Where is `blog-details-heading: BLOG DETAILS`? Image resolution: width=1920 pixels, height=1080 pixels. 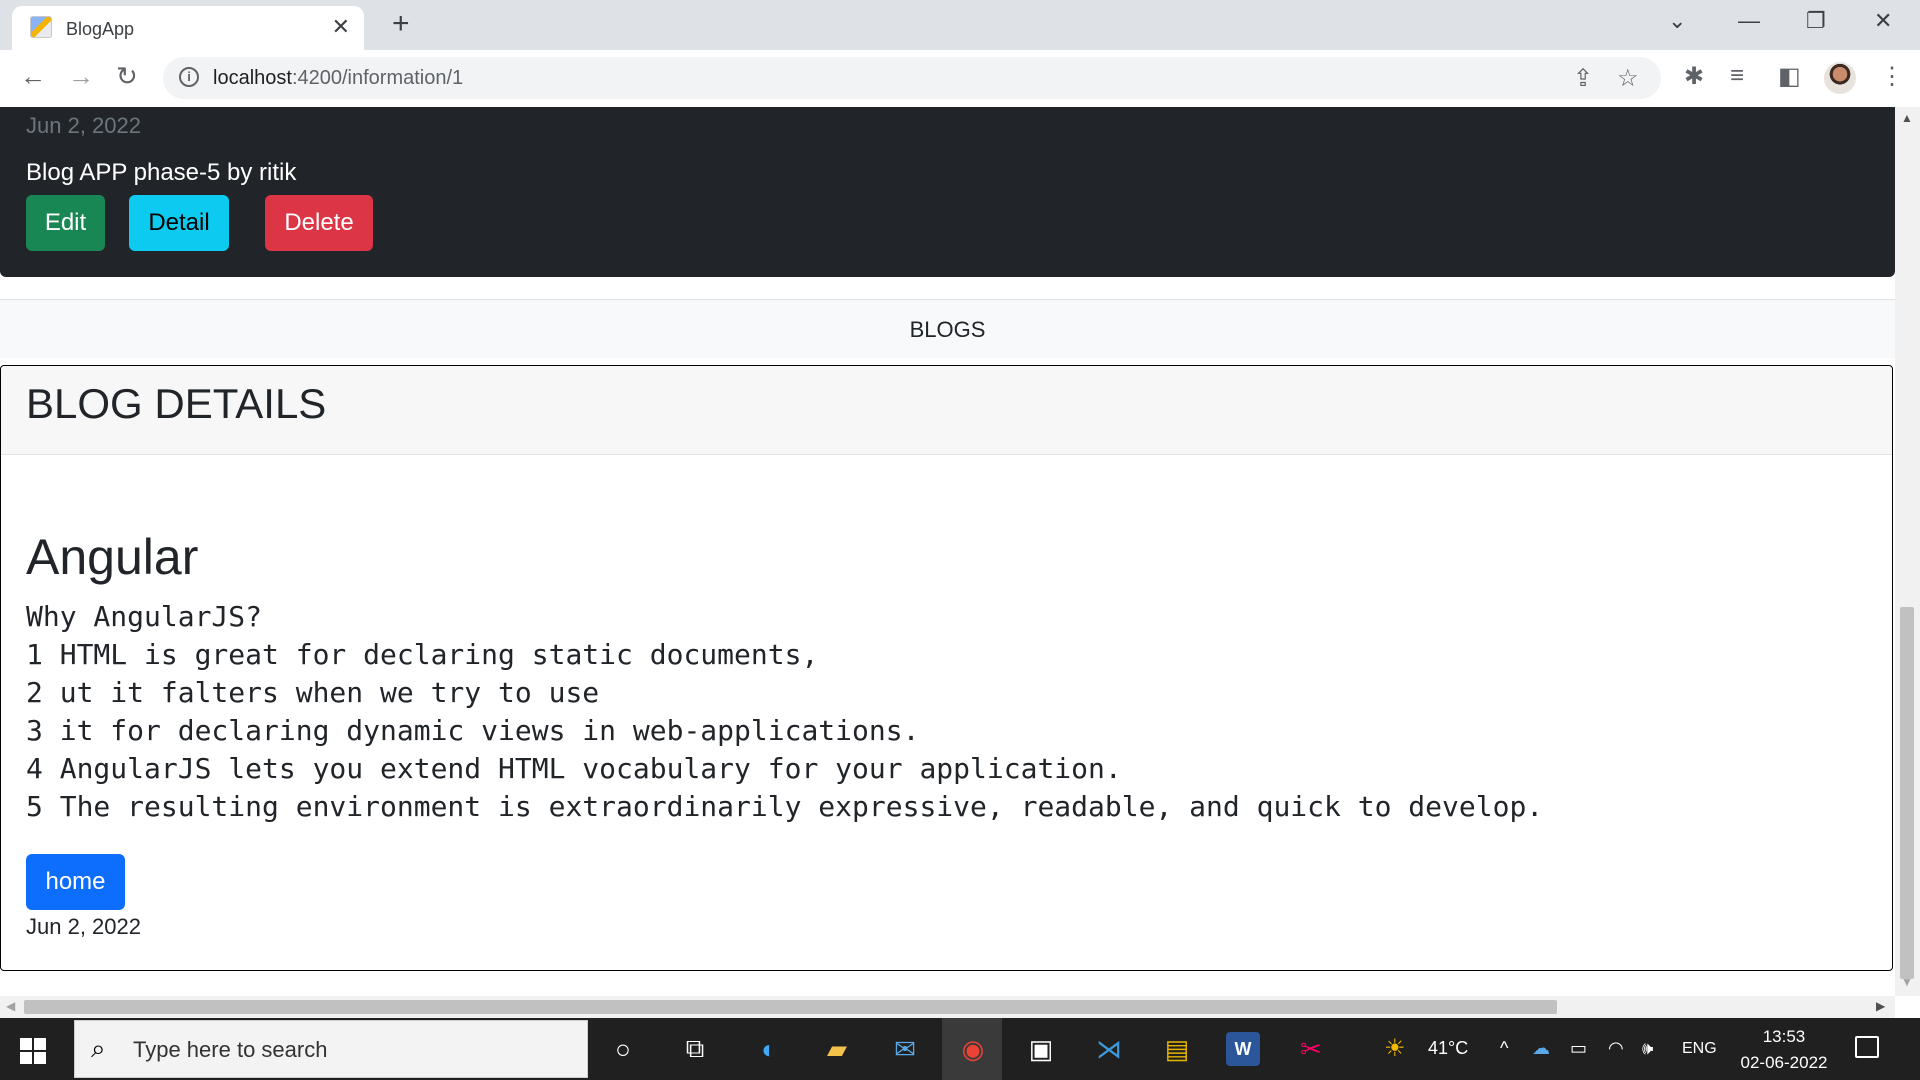 blog-details-heading: BLOG DETAILS is located at coordinates (176, 403).